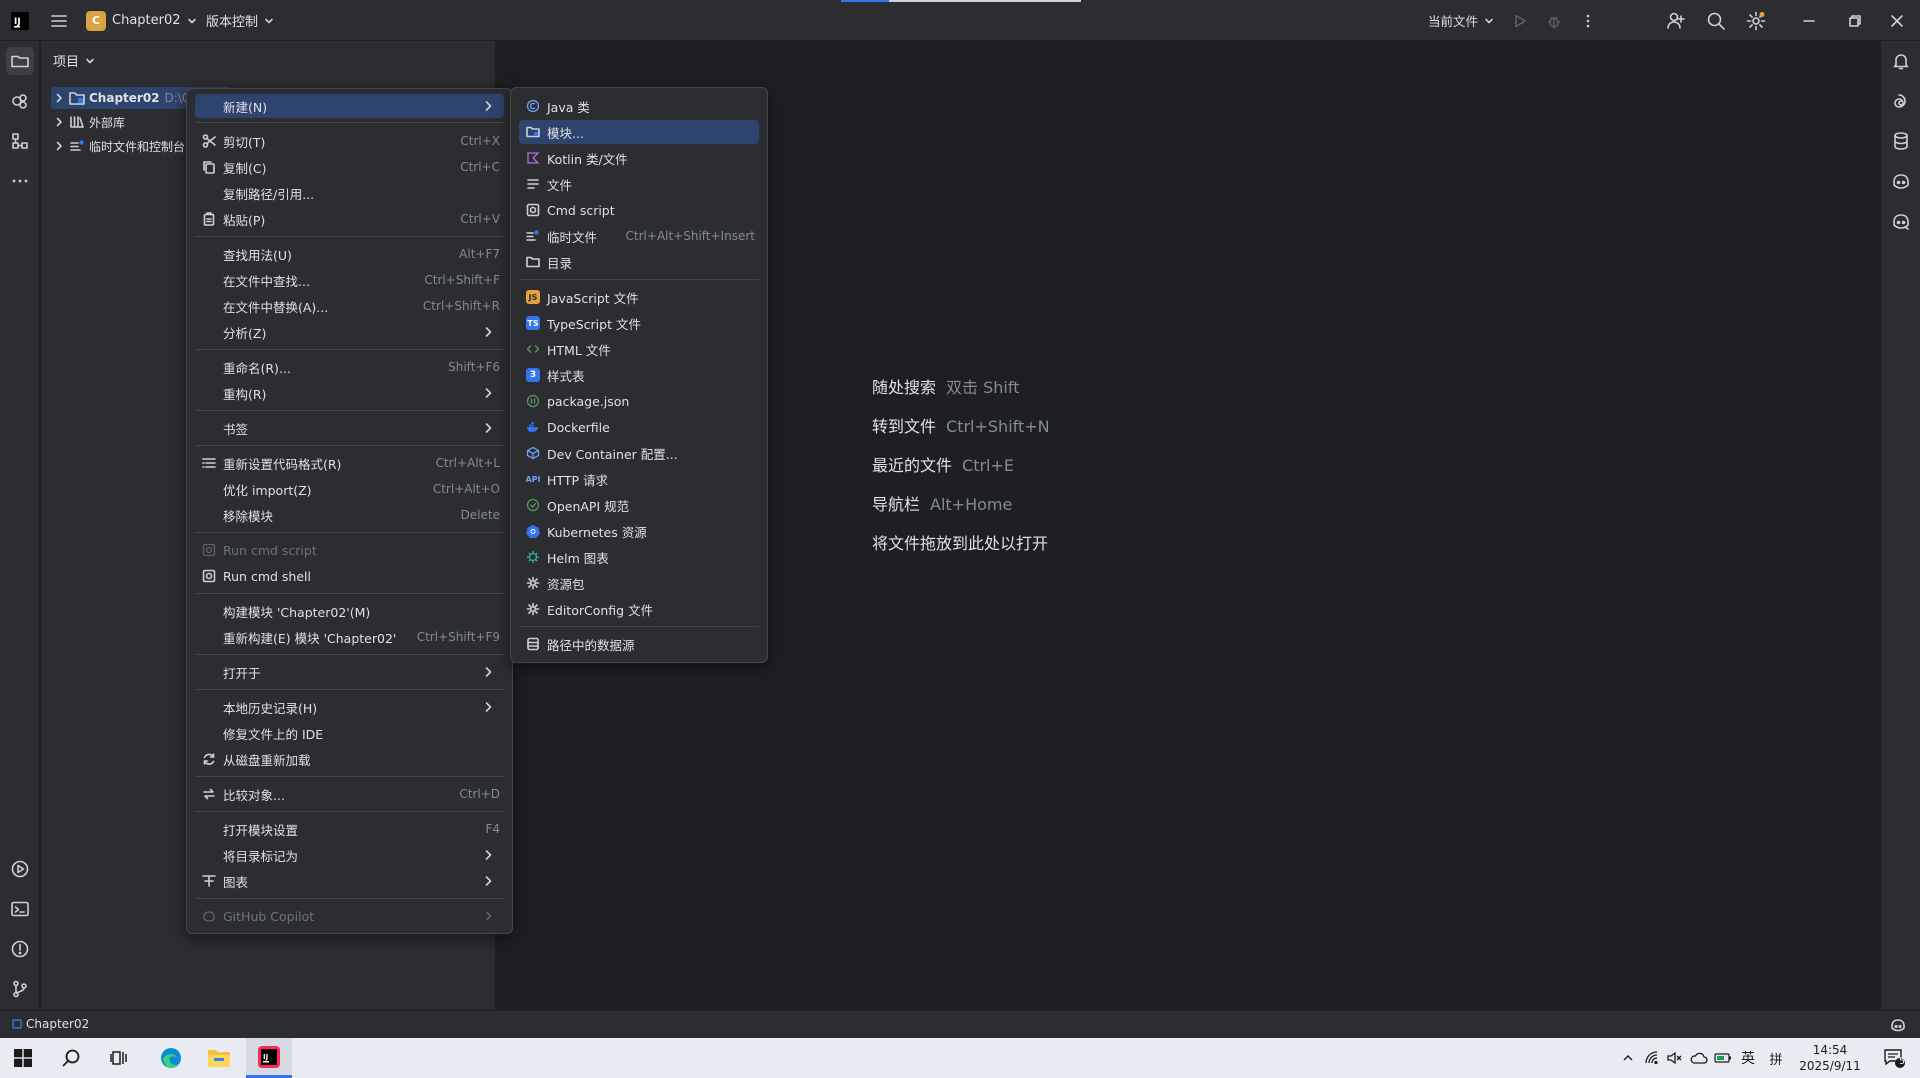 The height and width of the screenshot is (1078, 1920). What do you see at coordinates (349, 855) in the screenshot?
I see `menu-item-mark-directory-as: 将目录标记为` at bounding box center [349, 855].